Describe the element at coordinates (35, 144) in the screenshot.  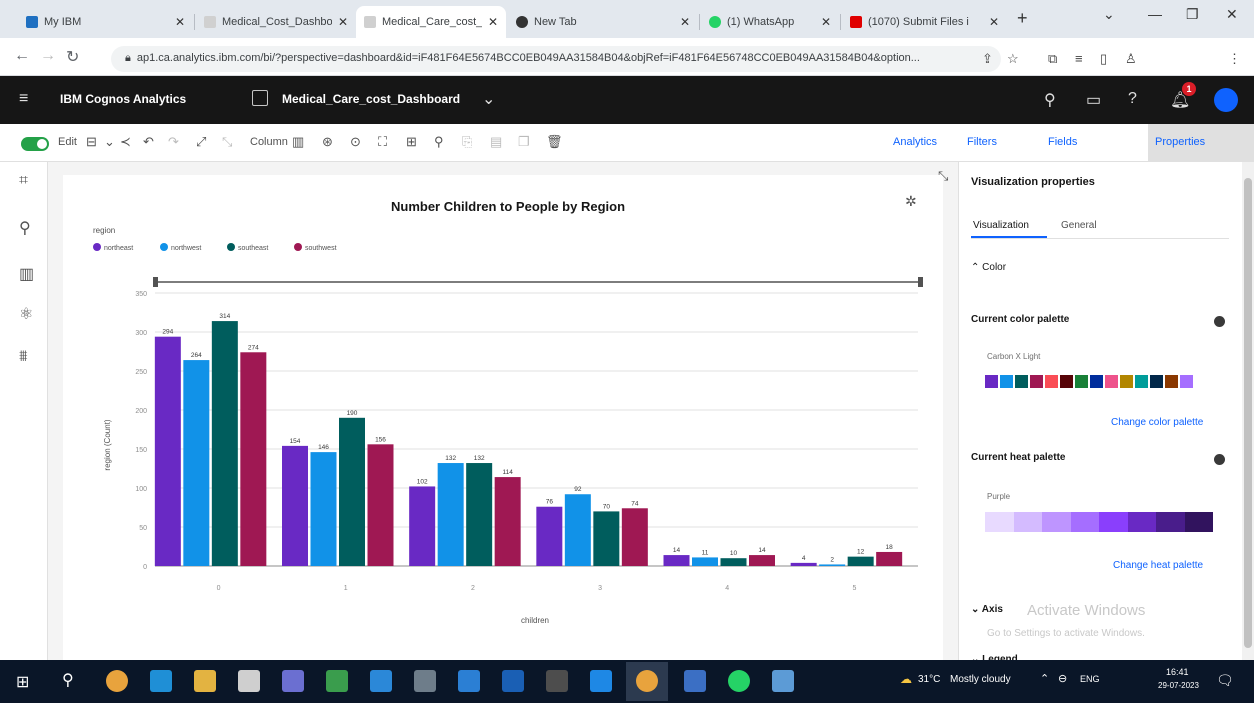
I see `edit-mode-toggle` at that location.